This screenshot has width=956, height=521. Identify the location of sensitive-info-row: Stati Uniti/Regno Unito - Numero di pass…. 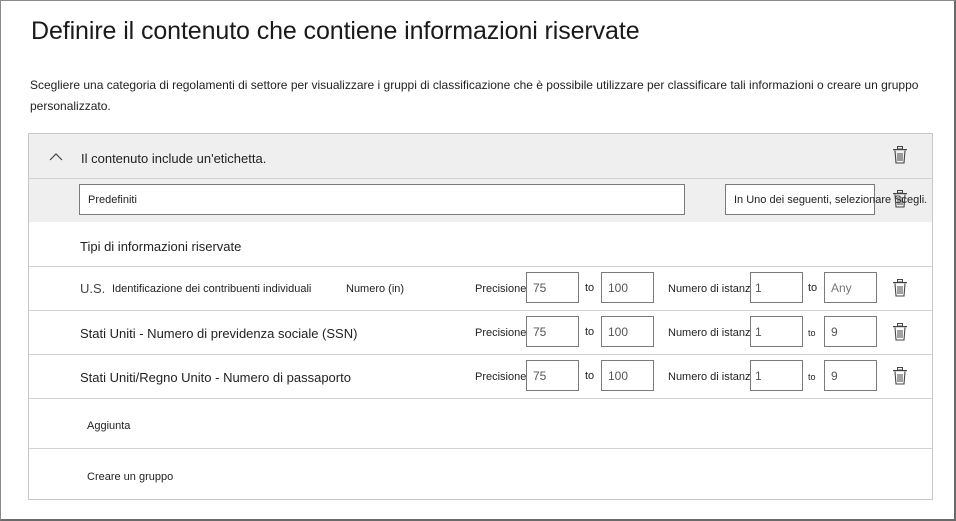
(480, 376).